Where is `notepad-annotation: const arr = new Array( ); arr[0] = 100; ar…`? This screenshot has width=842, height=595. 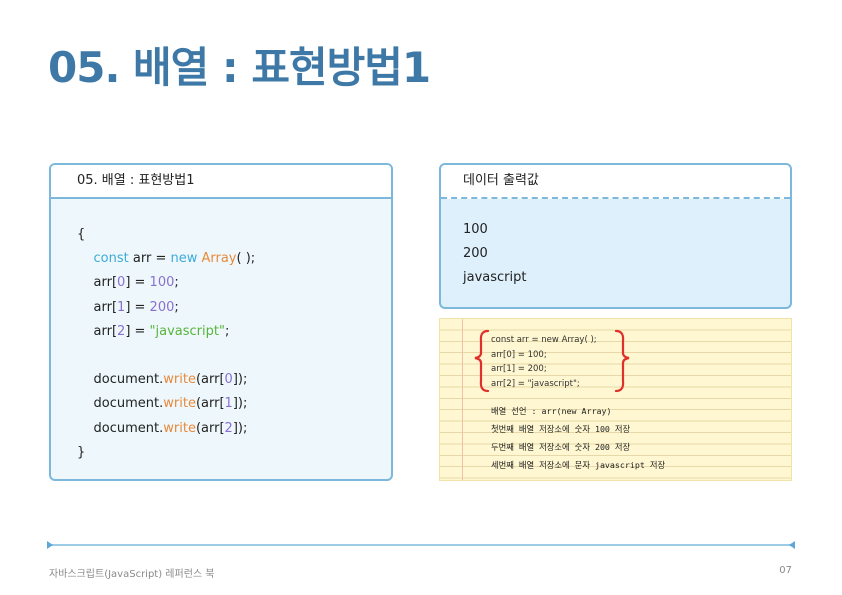 notepad-annotation: const arr = new Array( ); arr[0] = 100; ar… is located at coordinates (615, 399).